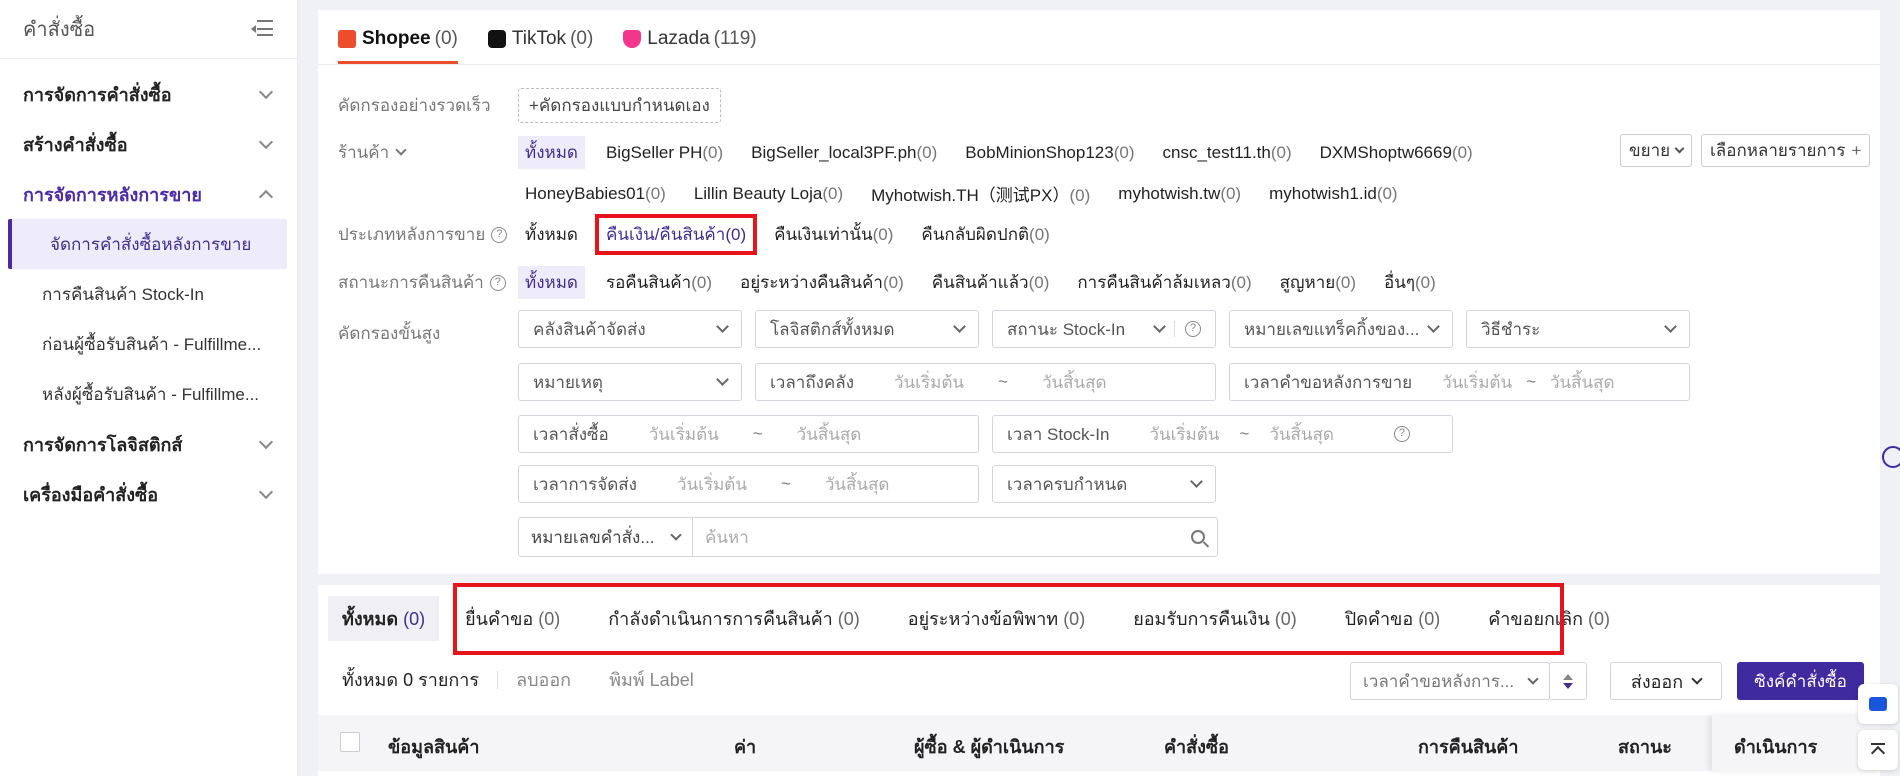 This screenshot has height=776, width=1900. What do you see at coordinates (266, 196) in the screenshot?
I see `chevron-up-icon` at bounding box center [266, 196].